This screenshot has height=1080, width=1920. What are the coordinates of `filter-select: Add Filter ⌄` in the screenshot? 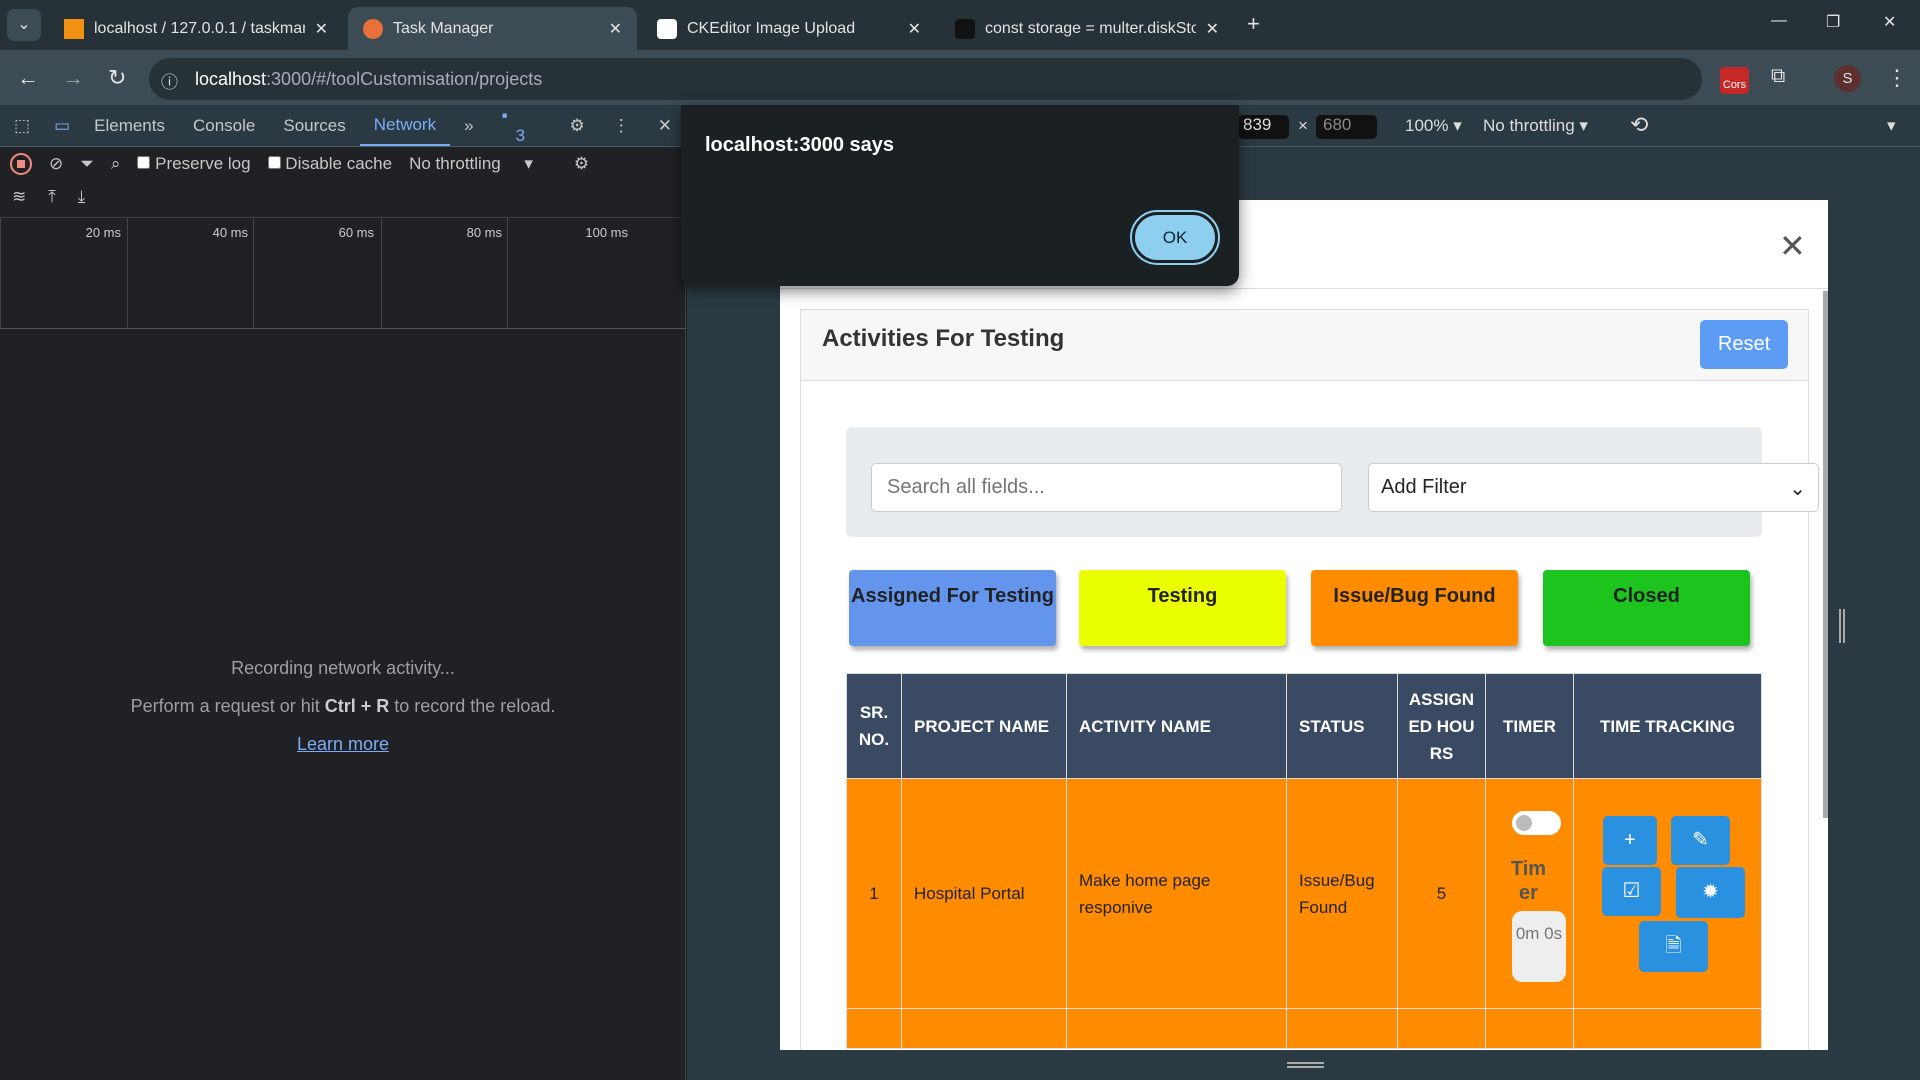 It's located at (1593, 487).